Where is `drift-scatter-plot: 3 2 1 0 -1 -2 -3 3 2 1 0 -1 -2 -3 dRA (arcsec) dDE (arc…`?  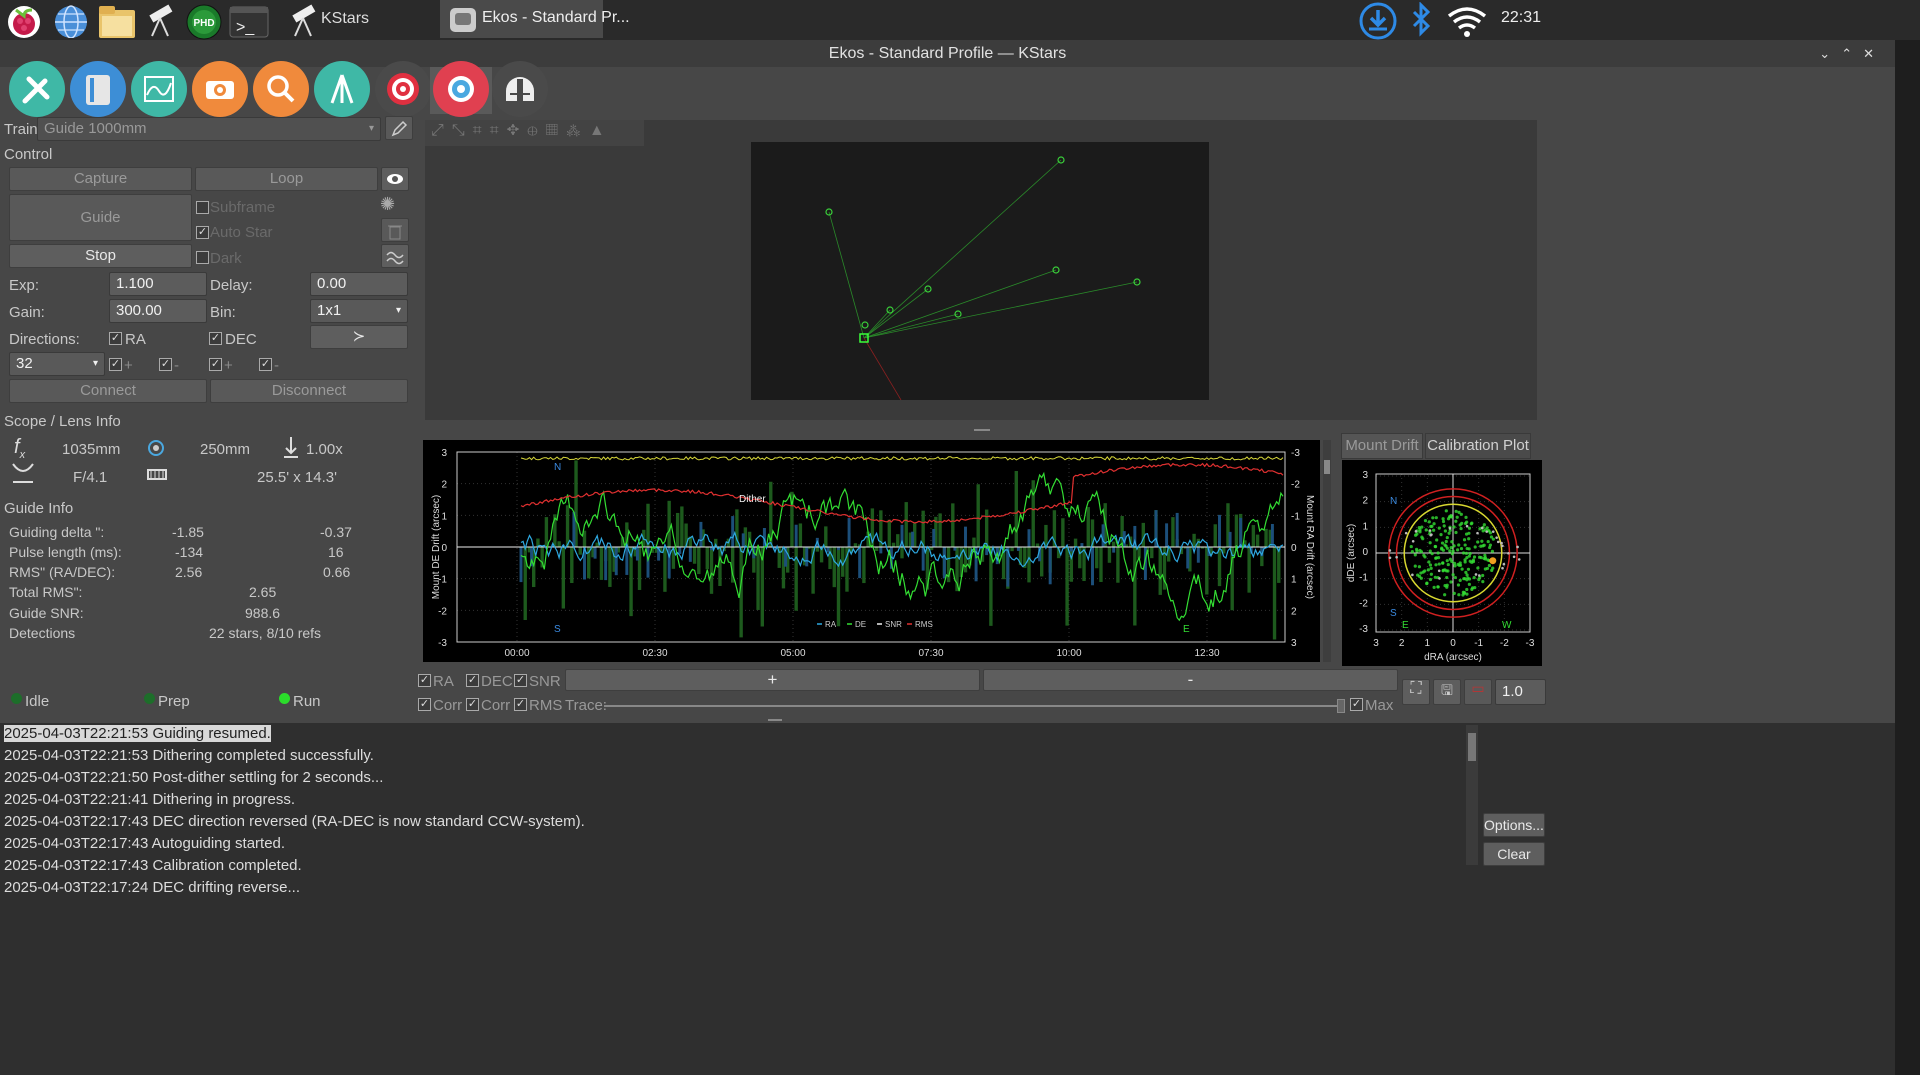 drift-scatter-plot: 3 2 1 0 -1 -2 -3 3 2 1 0 -1 -2 -3 dRA (arcsec) dDE (arc… is located at coordinates (1442, 563).